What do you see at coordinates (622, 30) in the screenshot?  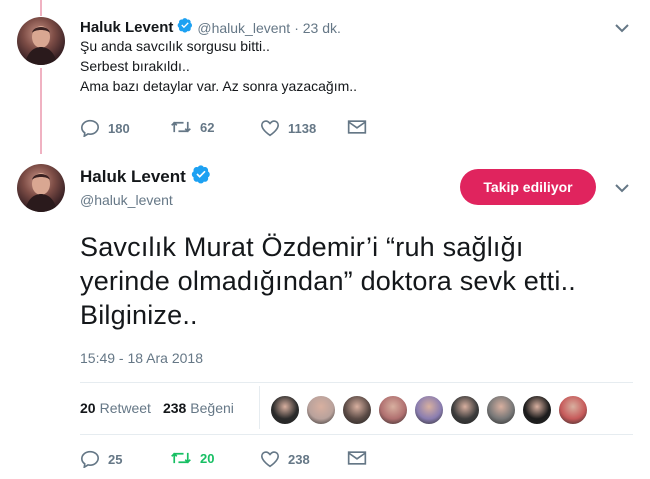 I see `tweet1-menu-chevron-icon` at bounding box center [622, 30].